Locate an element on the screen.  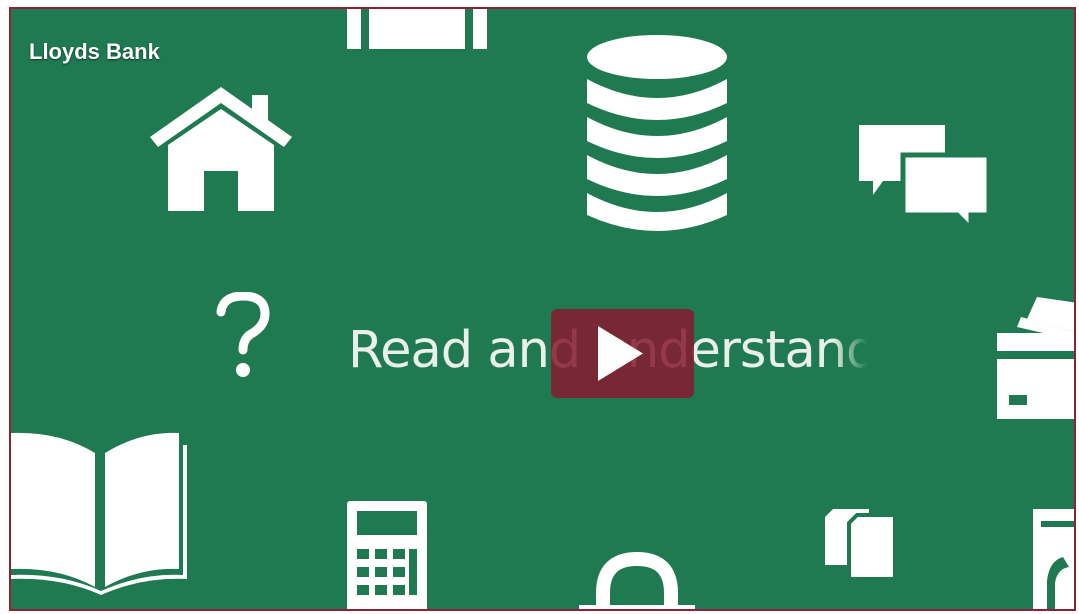
documents-icon is located at coordinates (861, 545).